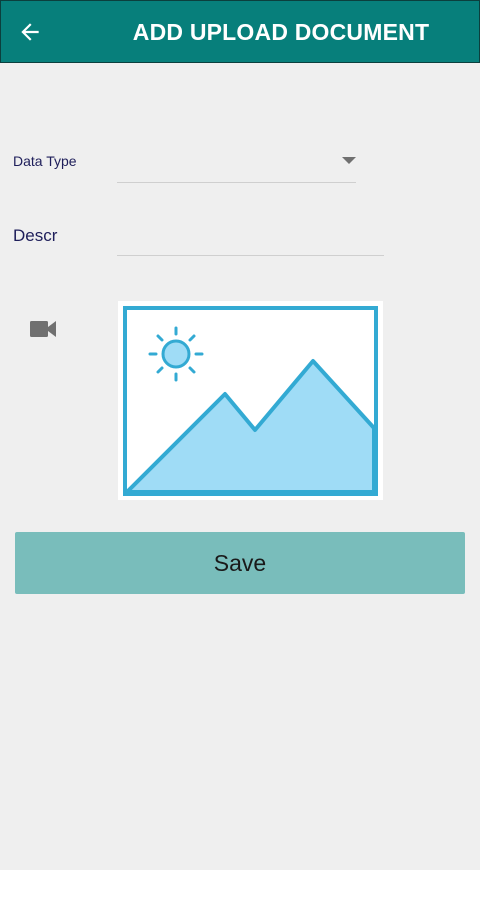 The width and height of the screenshot is (480, 917). I want to click on data-type-select, so click(236, 161).